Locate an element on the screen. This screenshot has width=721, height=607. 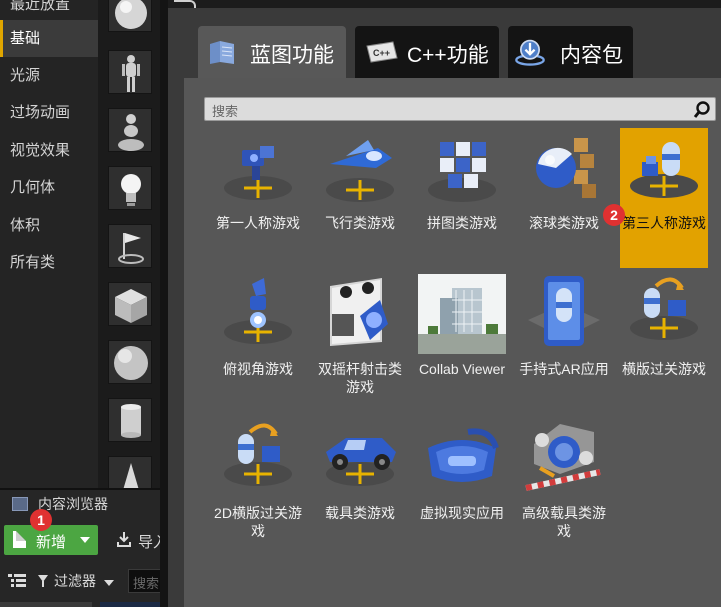
template-vr-label: 虚拟现实应用 is located at coordinates (462, 513).